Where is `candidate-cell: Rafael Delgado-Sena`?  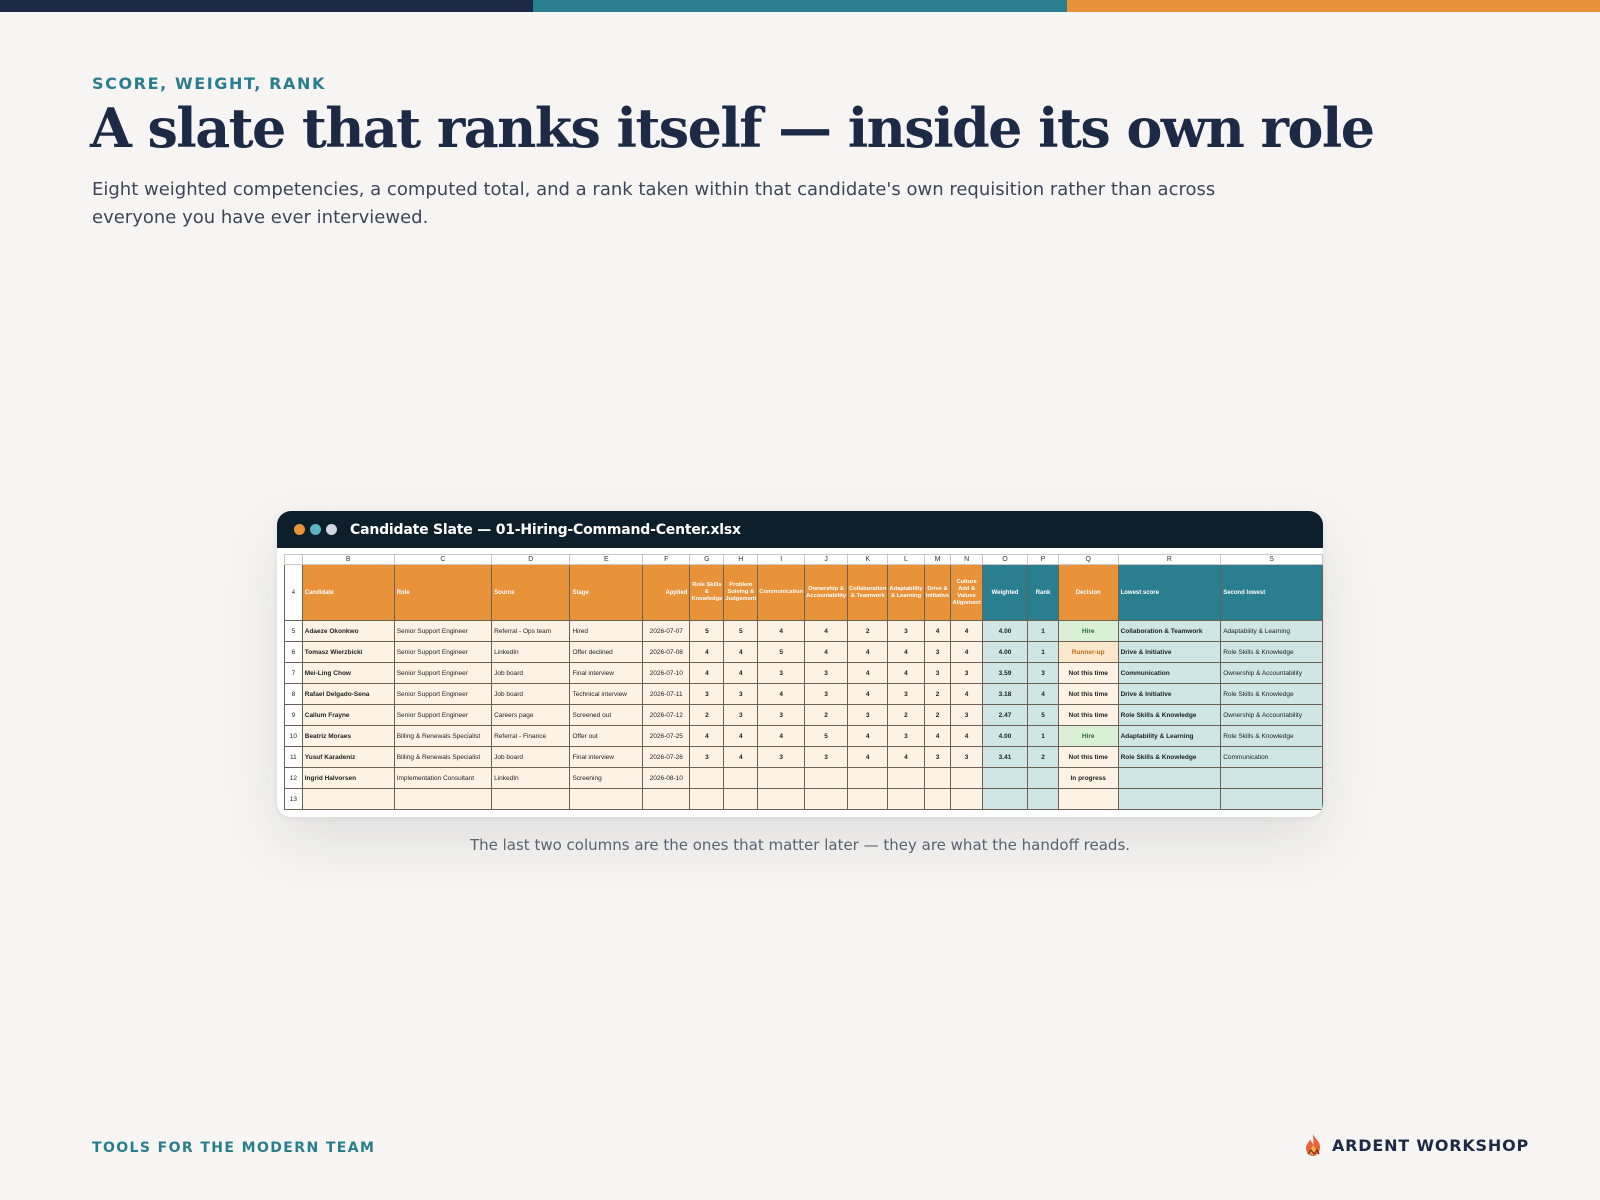 candidate-cell: Rafael Delgado-Sena is located at coordinates (348, 694).